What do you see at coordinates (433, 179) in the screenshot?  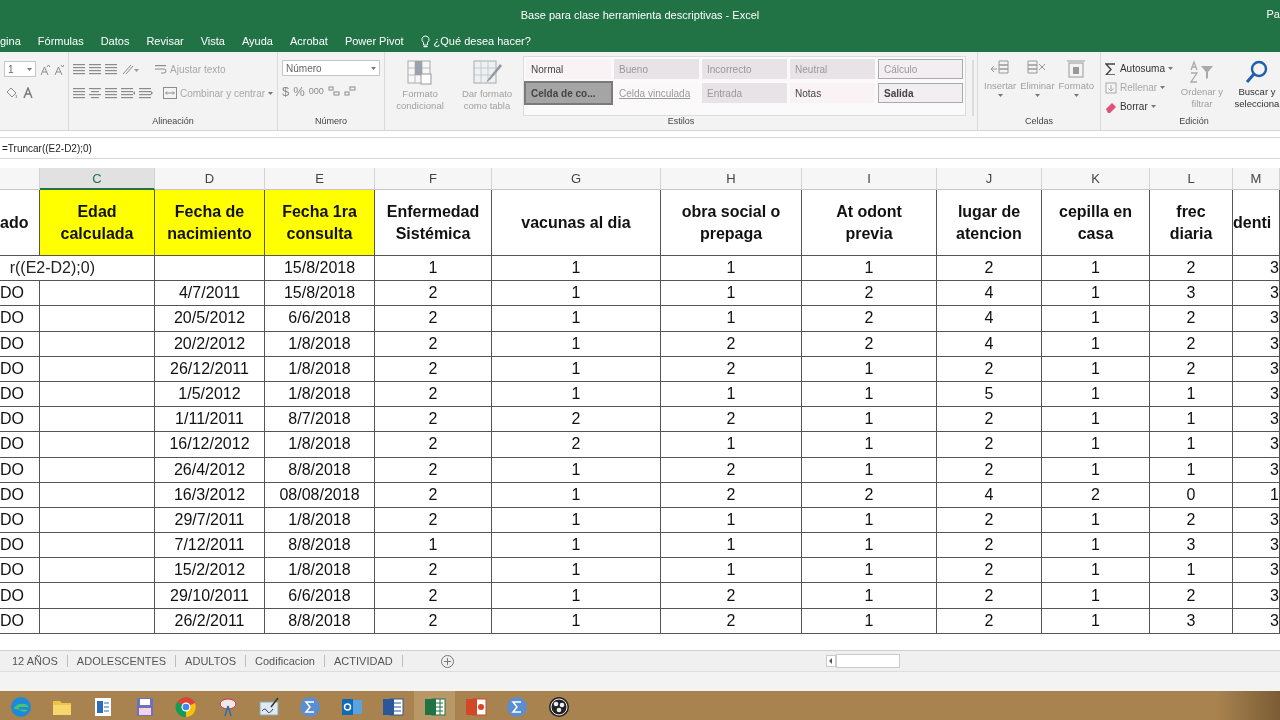 I see `column-header: F` at bounding box center [433, 179].